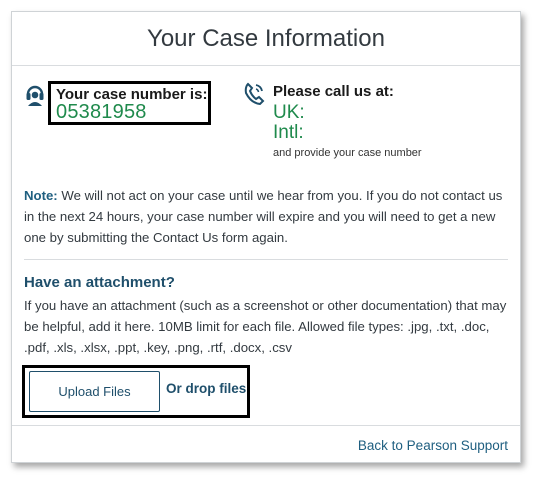 The image size is (540, 483). Describe the element at coordinates (266, 425) in the screenshot. I see `footer-divider` at that location.